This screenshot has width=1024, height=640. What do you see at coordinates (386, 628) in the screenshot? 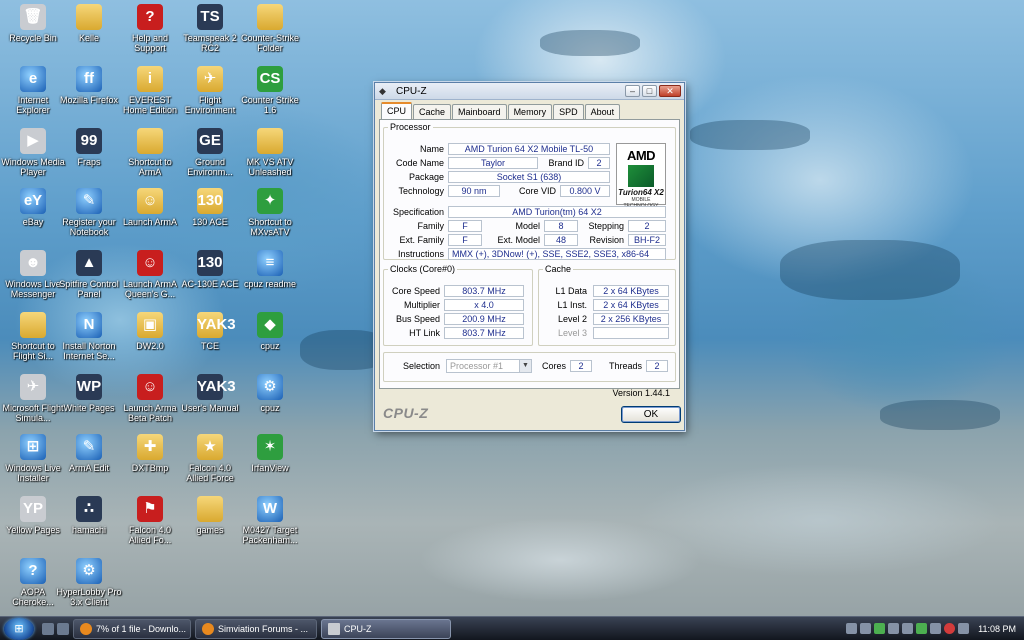
I see `taskbar-item-cpuz: CPU-Z` at bounding box center [386, 628].